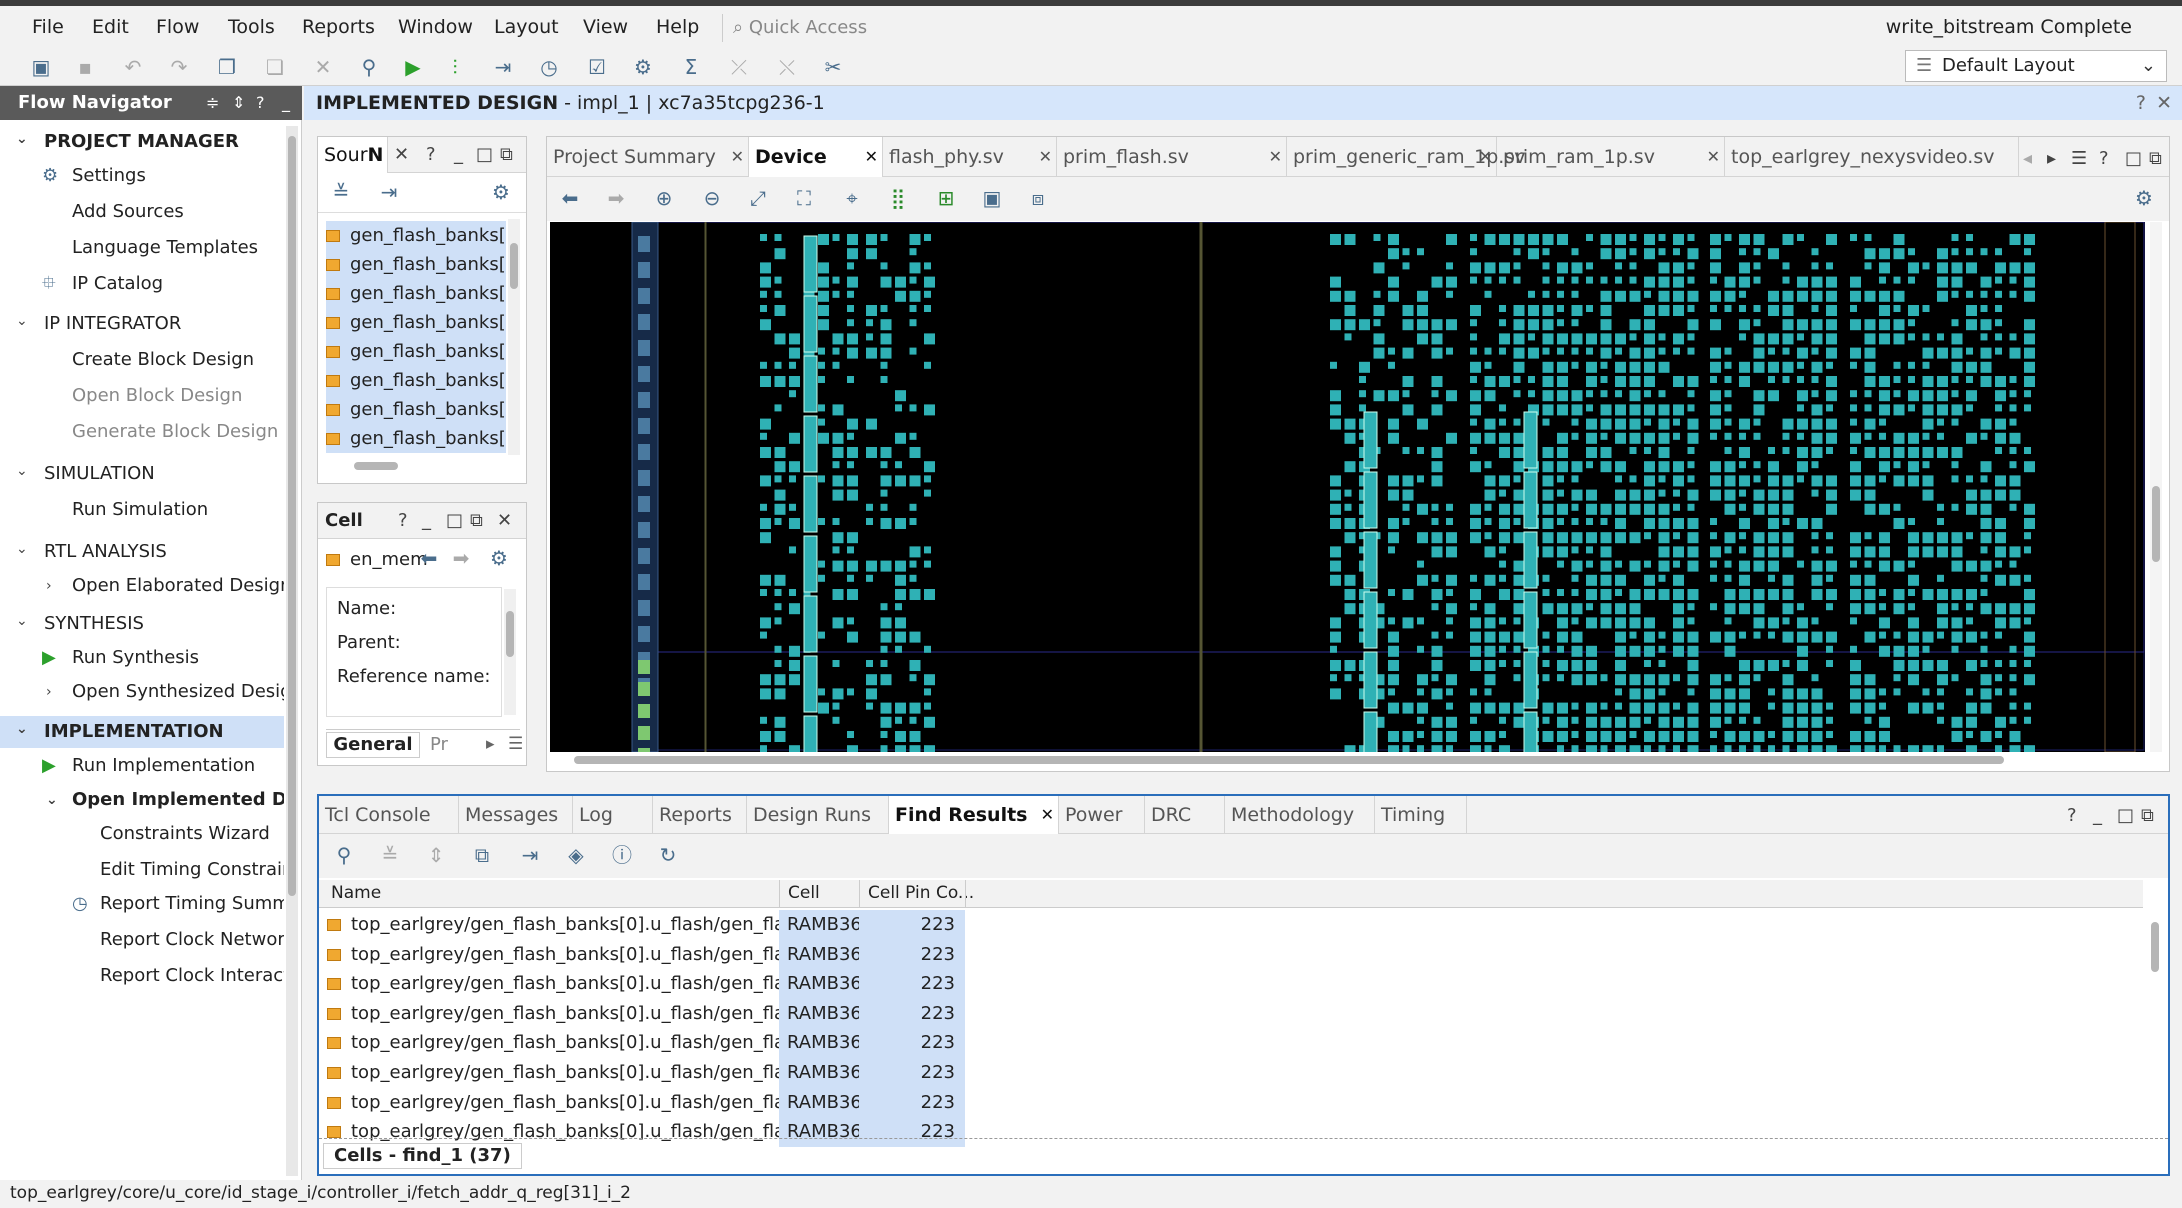 The height and width of the screenshot is (1208, 2182). Describe the element at coordinates (700, 815) in the screenshot. I see `tab-reports: Reports` at that location.